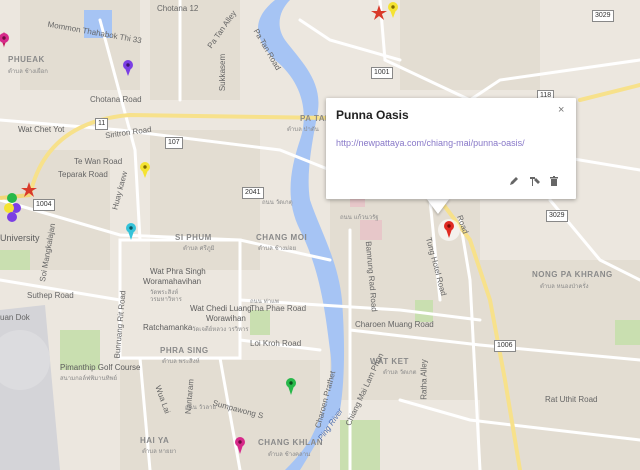 The height and width of the screenshot is (470, 640). I want to click on style-icon, so click(535, 183).